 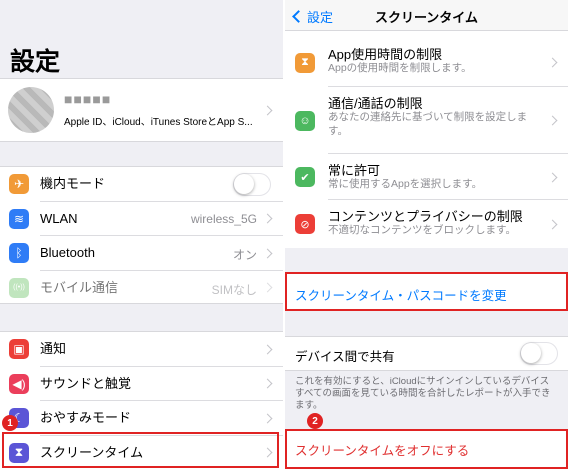 I want to click on row-label: WLAN, so click(x=59, y=218).